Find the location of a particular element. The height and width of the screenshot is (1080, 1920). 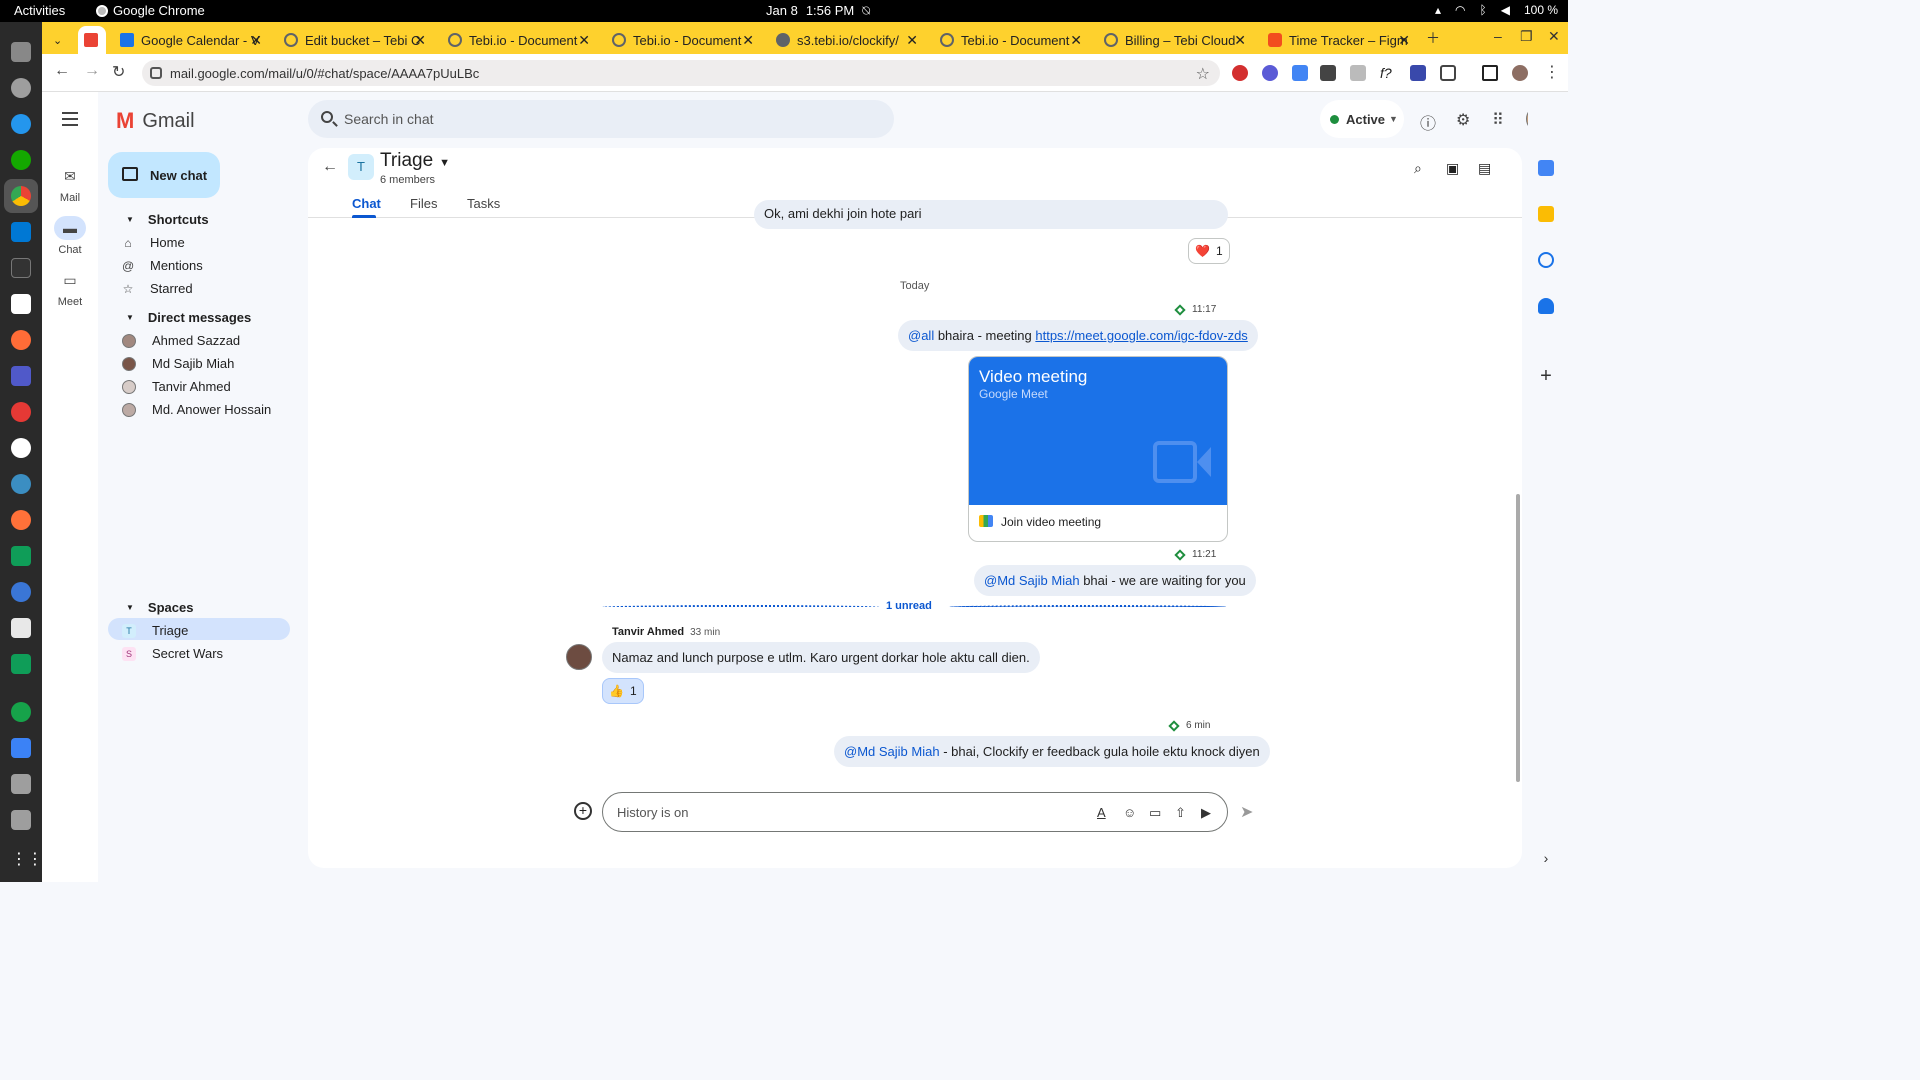

shortcuts-header: ▼ Shortcuts is located at coordinates (167, 219).